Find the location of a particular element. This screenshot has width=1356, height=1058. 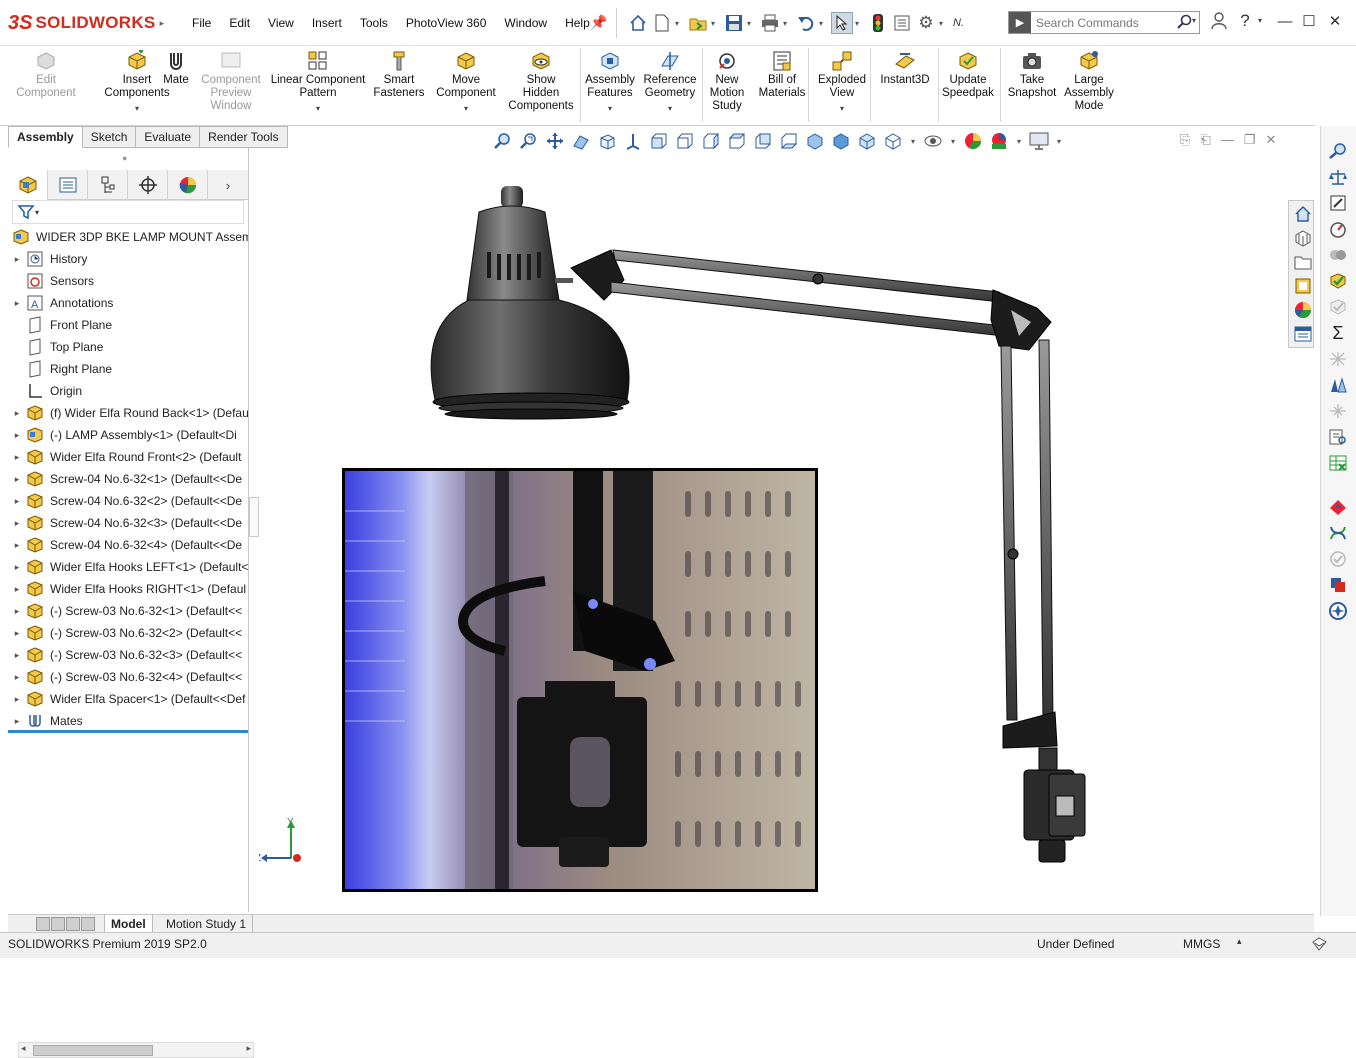

tab-evaluate: Evaluate is located at coordinates (168, 137).